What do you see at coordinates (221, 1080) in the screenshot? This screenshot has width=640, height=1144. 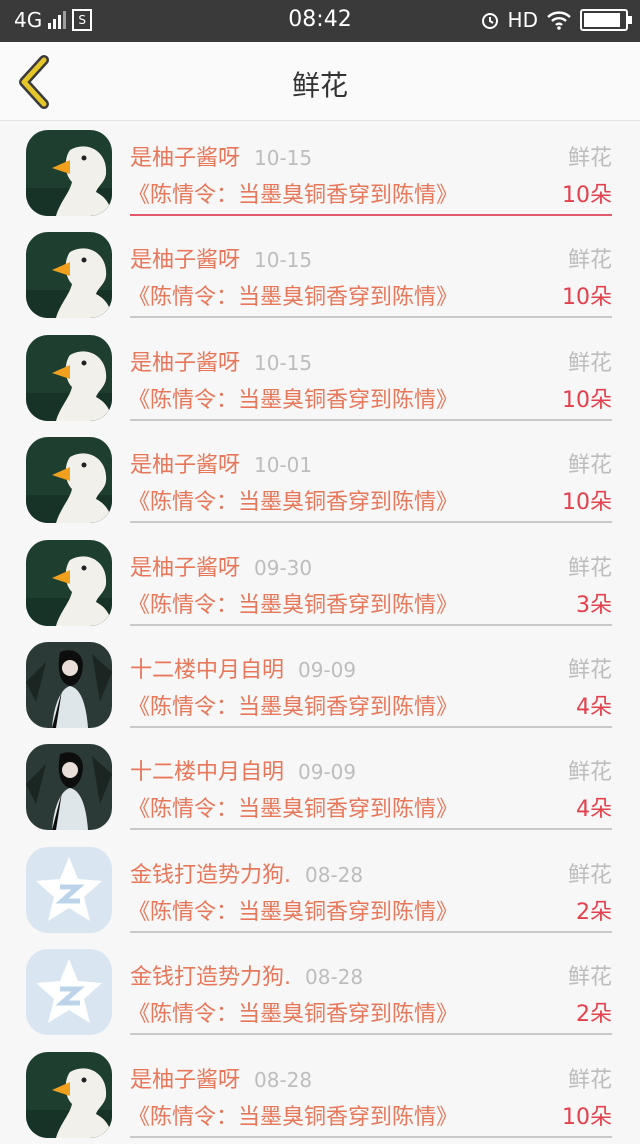 I see `sender-name: 是柚子酱呀 08-28` at bounding box center [221, 1080].